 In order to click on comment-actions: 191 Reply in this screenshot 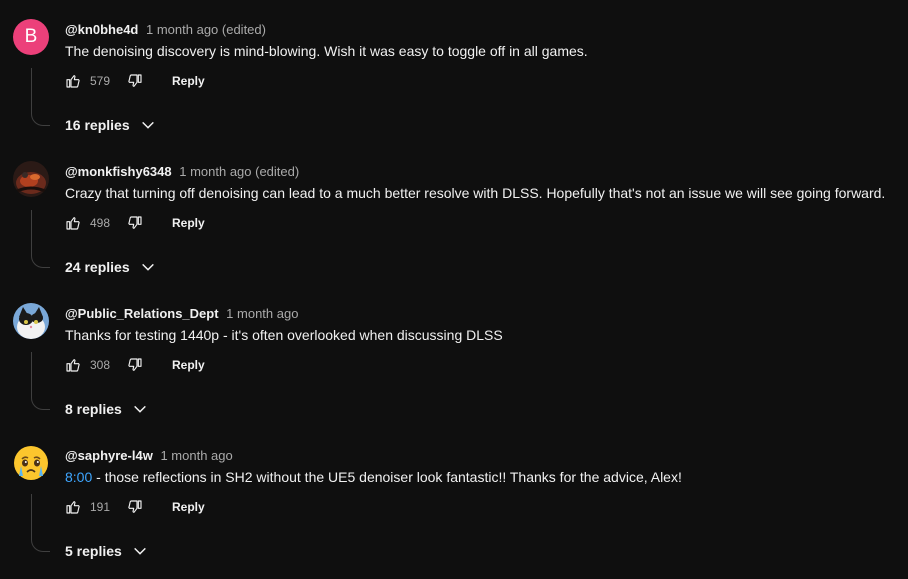, I will do `click(135, 507)`.